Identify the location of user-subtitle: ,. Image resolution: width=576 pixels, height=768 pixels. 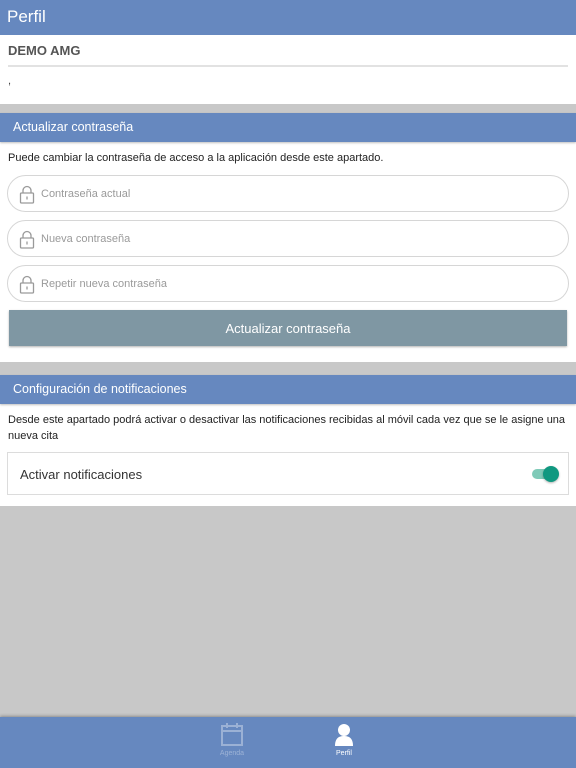
(10, 81).